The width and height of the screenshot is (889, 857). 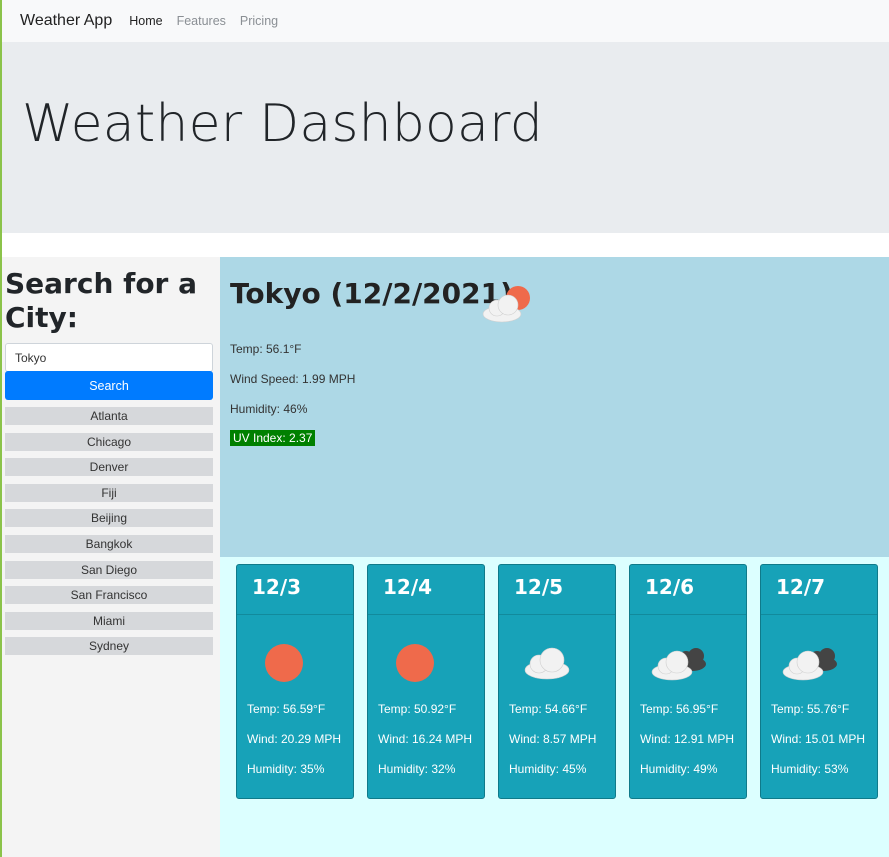 I want to click on forecast-humidity: Humidity: 49%, so click(x=679, y=769).